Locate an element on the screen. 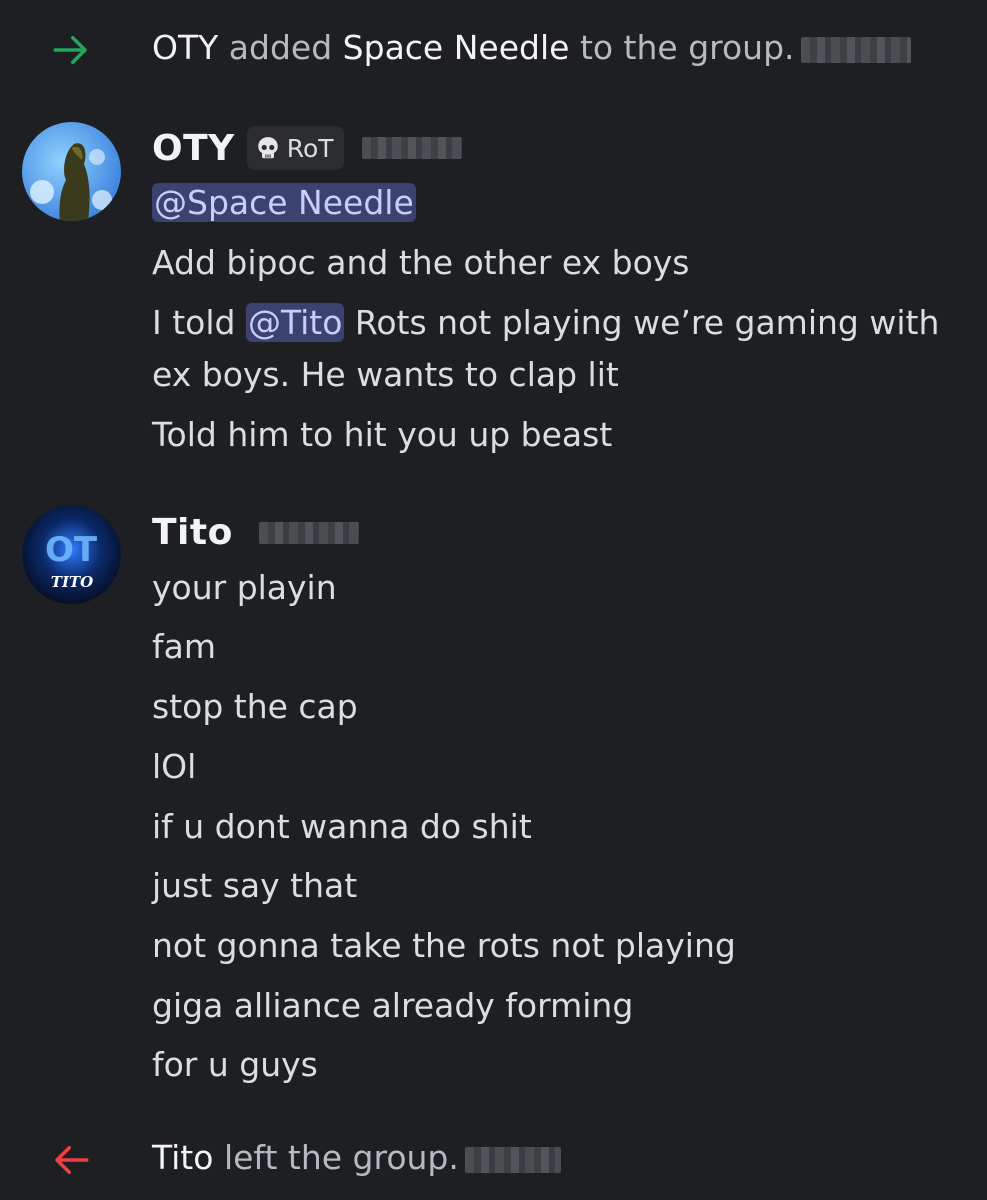 The image size is (987, 1200). message-header: OTY RoT is located at coordinates (307, 148).